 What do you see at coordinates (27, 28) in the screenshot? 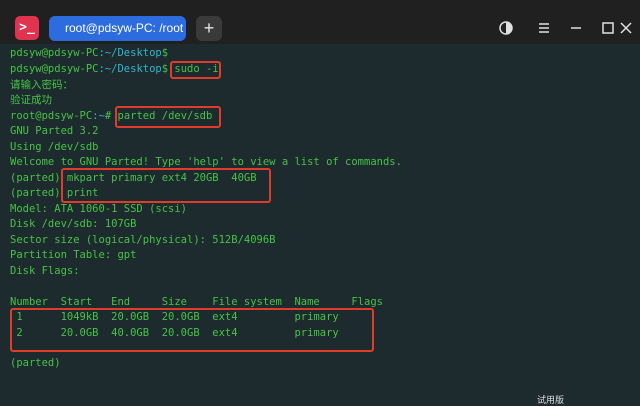
I see `terminal-app-icon: >_` at bounding box center [27, 28].